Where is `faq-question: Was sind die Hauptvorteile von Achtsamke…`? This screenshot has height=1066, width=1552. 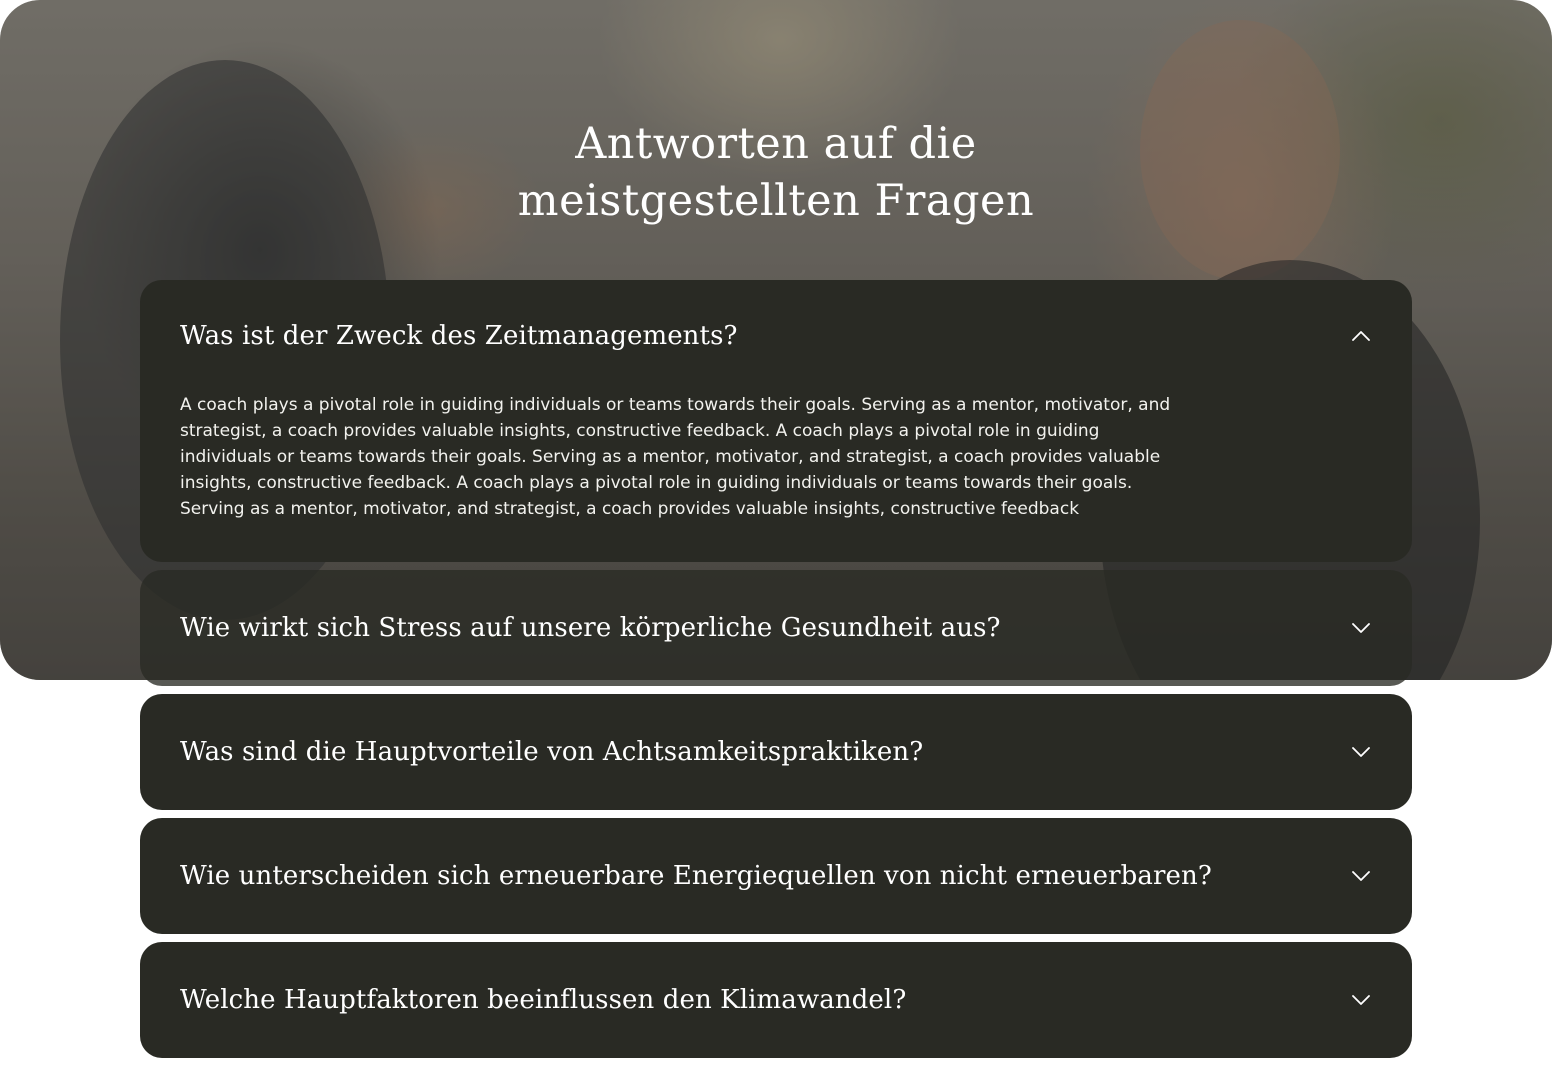 faq-question: Was sind die Hauptvorteile von Achtsamke… is located at coordinates (552, 752).